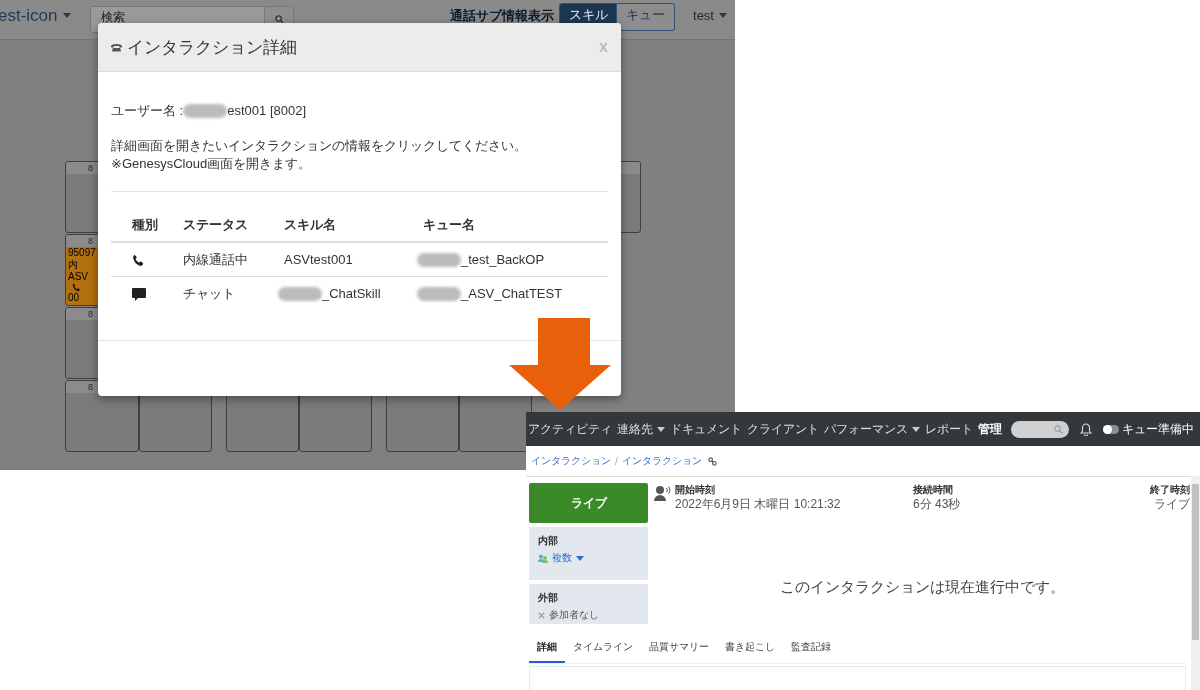 This screenshot has height=690, width=1200. I want to click on info-label: 接続時間, so click(933, 490).